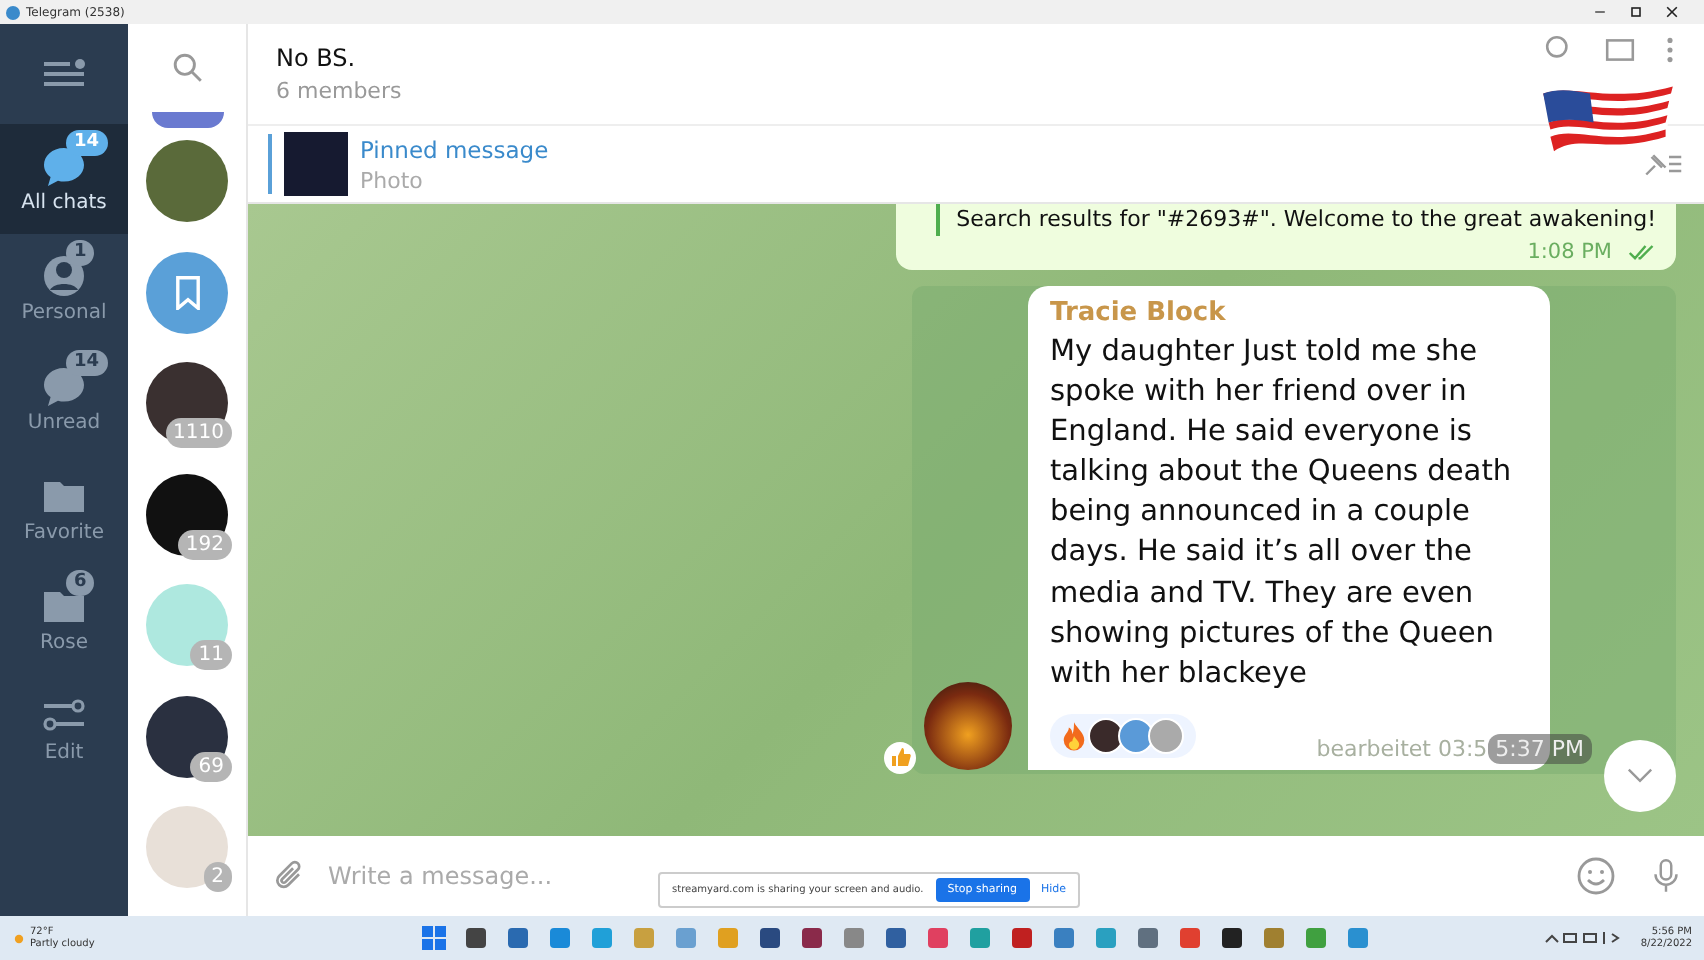  I want to click on folder-tab: 14 All chats, so click(64, 179).